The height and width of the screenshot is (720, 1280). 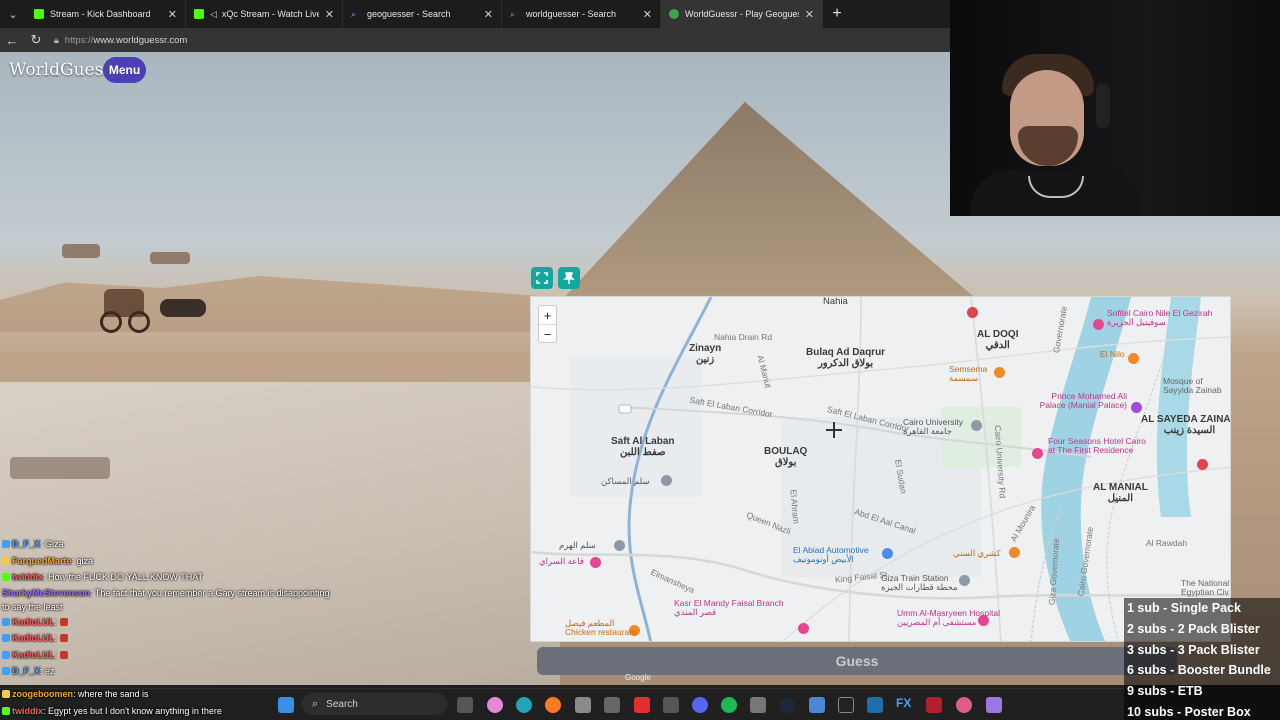 I want to click on palace-pin-icon, so click(x=1136, y=407).